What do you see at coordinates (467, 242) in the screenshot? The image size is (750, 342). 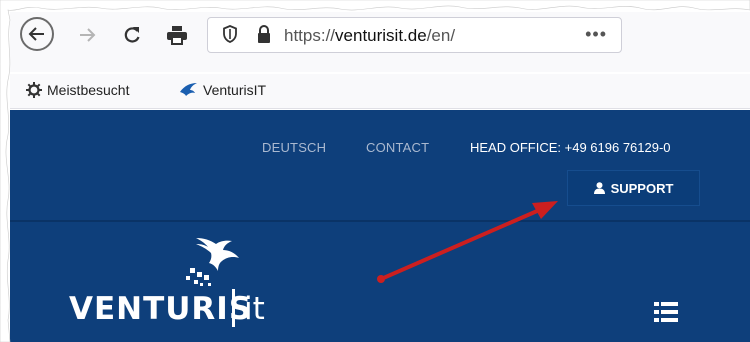 I see `annotation-arrow` at bounding box center [467, 242].